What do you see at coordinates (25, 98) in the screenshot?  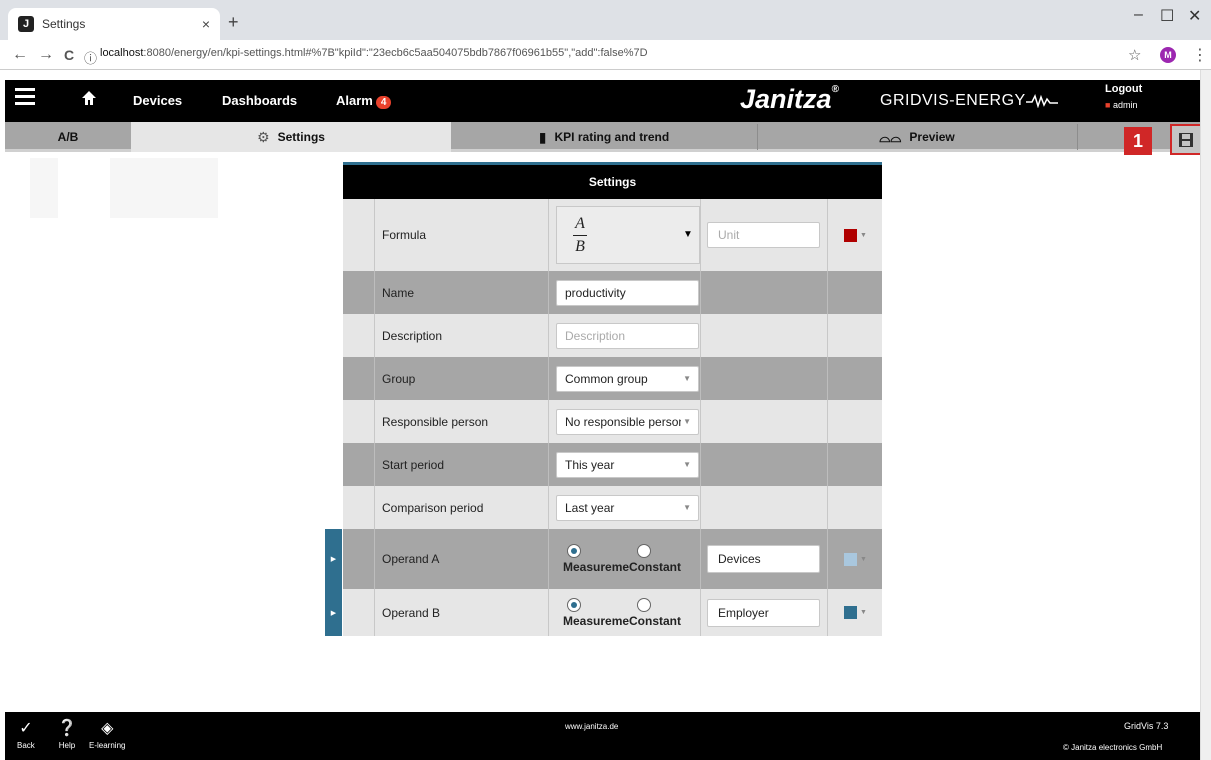 I see `hamburger-menu-icon` at bounding box center [25, 98].